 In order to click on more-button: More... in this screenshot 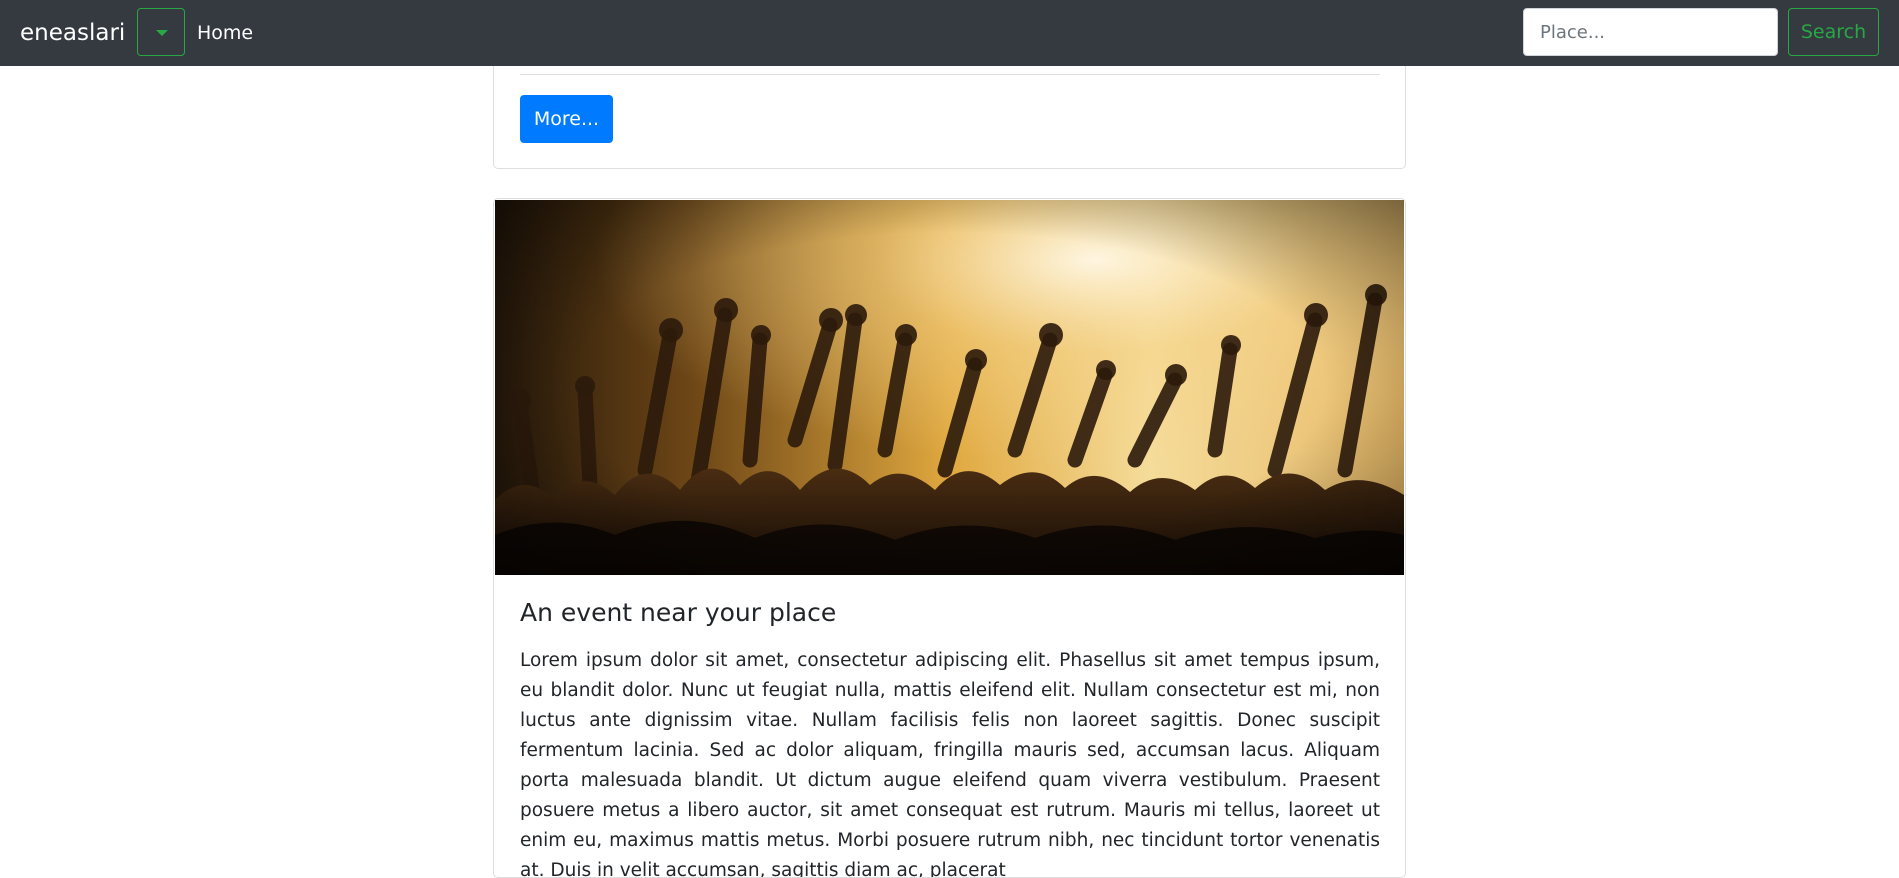, I will do `click(566, 119)`.